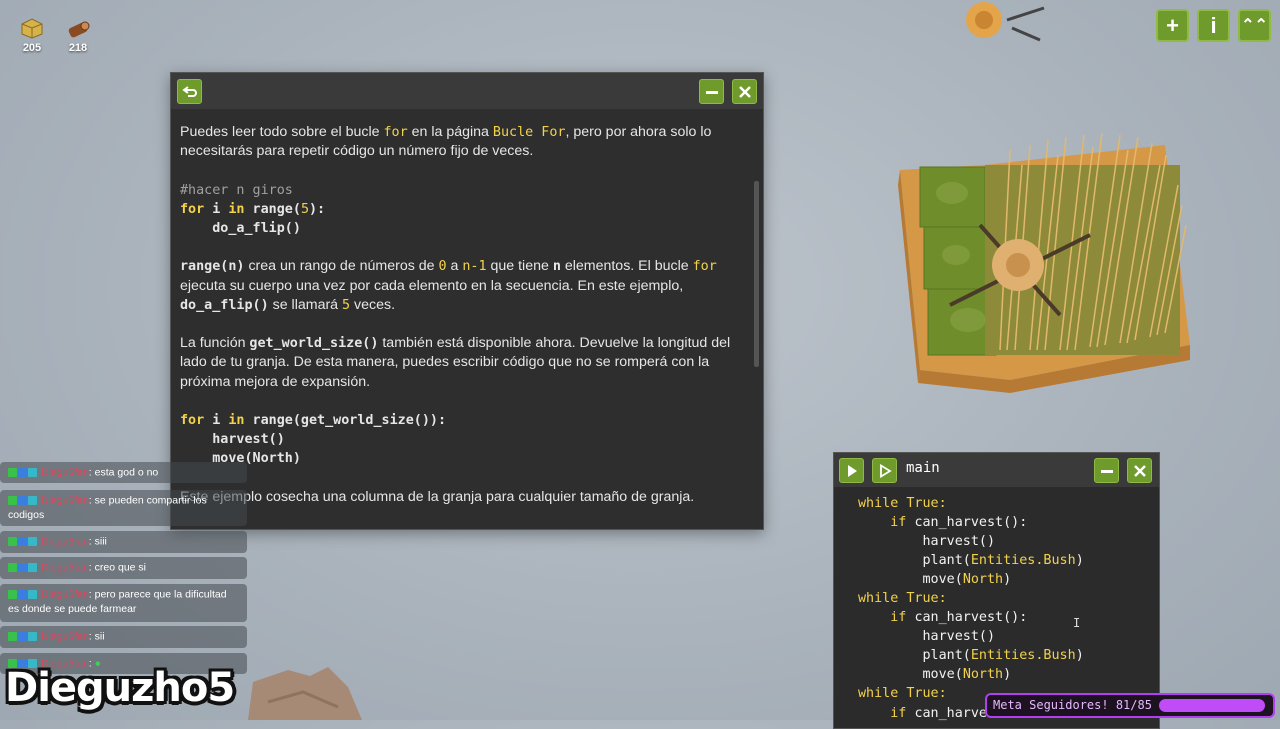  I want to click on follower-goal-label: Meta Seguidores! 81/85, so click(1072, 705).